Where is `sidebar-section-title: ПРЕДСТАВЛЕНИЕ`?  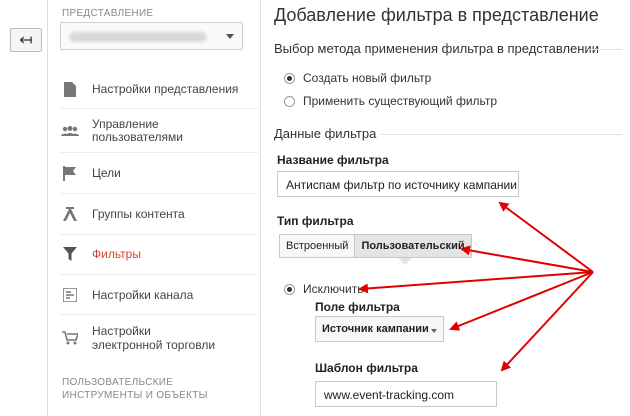
sidebar-section-title: ПРЕДСТАВЛЕНИЕ is located at coordinates (108, 13).